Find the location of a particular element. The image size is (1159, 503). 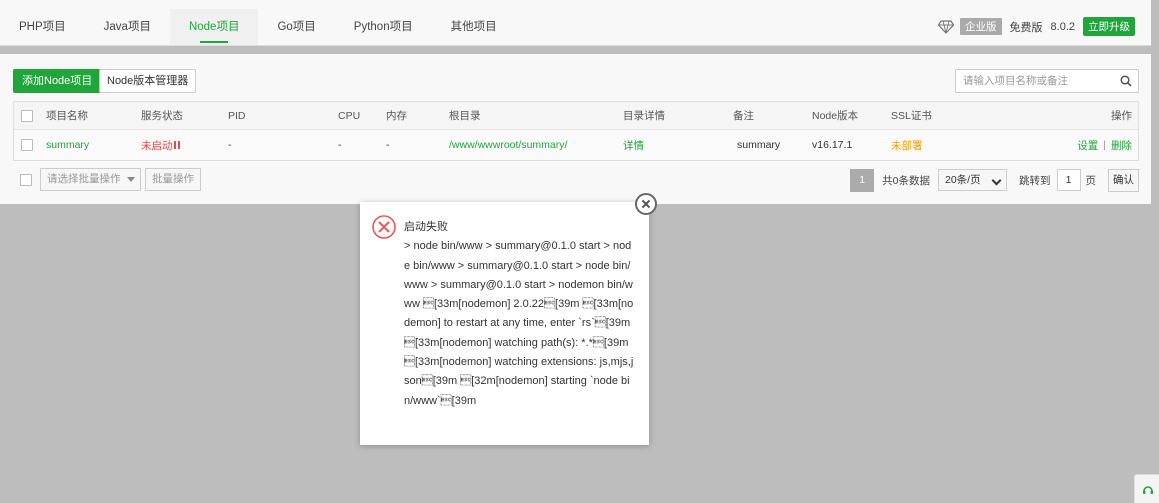

header-detail: 目录详情 is located at coordinates (644, 116).